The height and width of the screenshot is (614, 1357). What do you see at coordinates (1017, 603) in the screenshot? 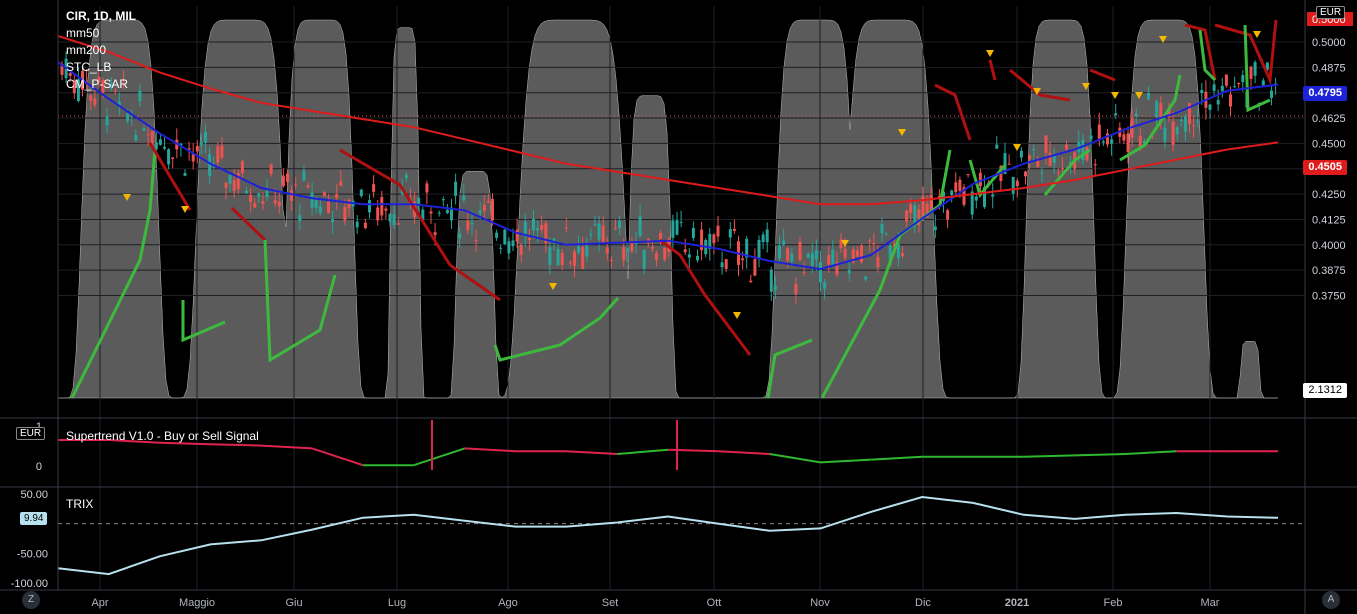
I see `time-axis-label: 2021` at bounding box center [1017, 603].